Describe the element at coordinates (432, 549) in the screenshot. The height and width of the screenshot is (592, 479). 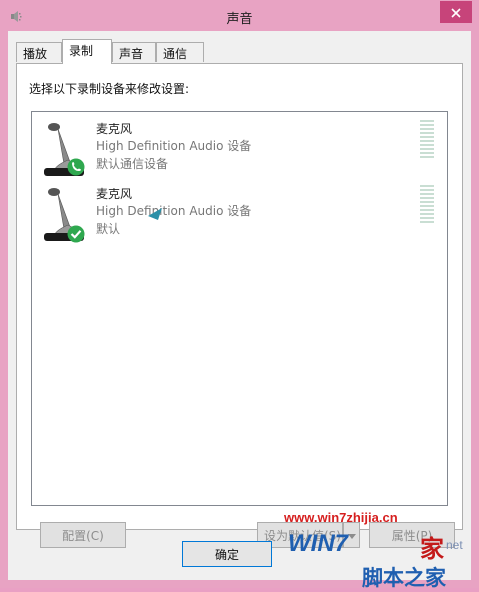
I see `watermark-logo-jia: 家` at that location.